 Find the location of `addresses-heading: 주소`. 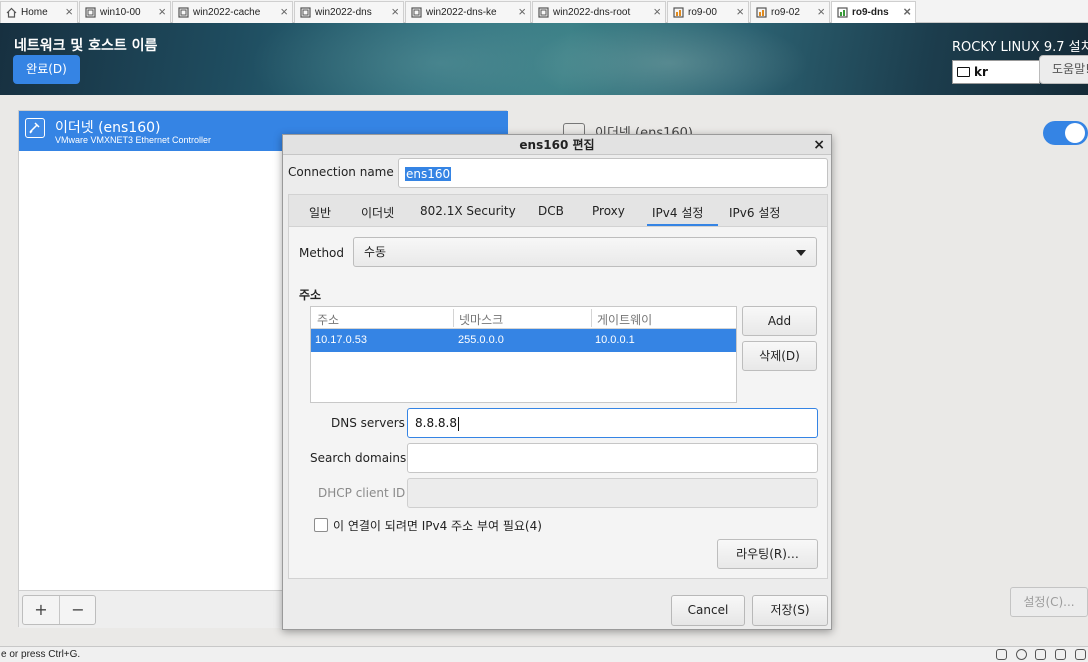

addresses-heading: 주소 is located at coordinates (310, 295).